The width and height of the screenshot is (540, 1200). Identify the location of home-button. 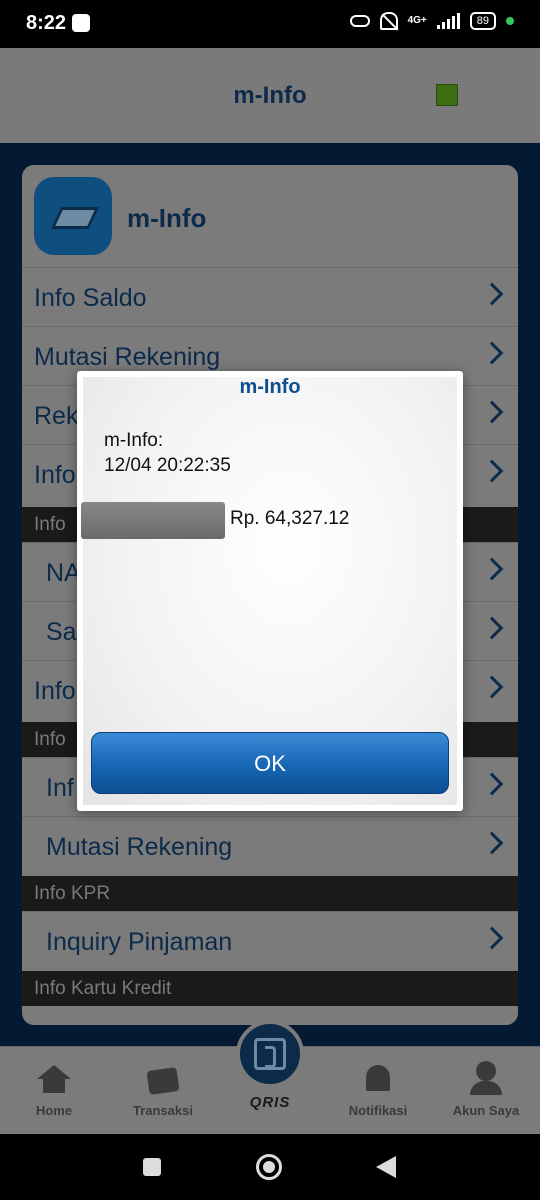
(269, 1167).